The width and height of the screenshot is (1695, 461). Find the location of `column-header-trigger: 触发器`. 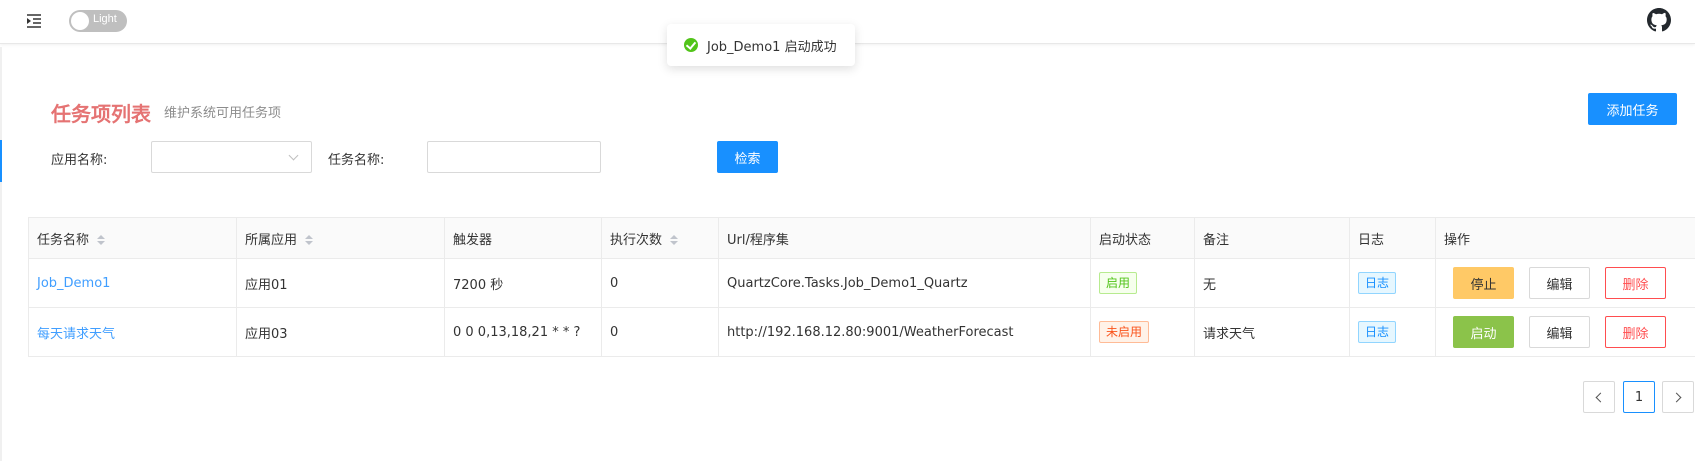

column-header-trigger: 触发器 is located at coordinates (523, 238).